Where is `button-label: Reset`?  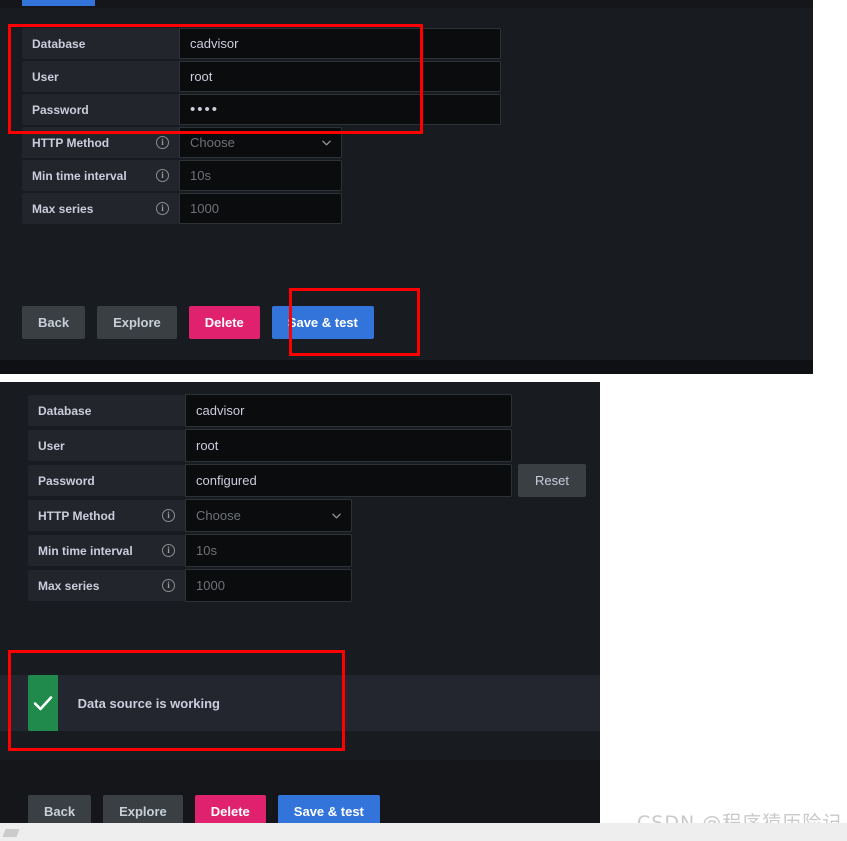
button-label: Reset is located at coordinates (552, 480).